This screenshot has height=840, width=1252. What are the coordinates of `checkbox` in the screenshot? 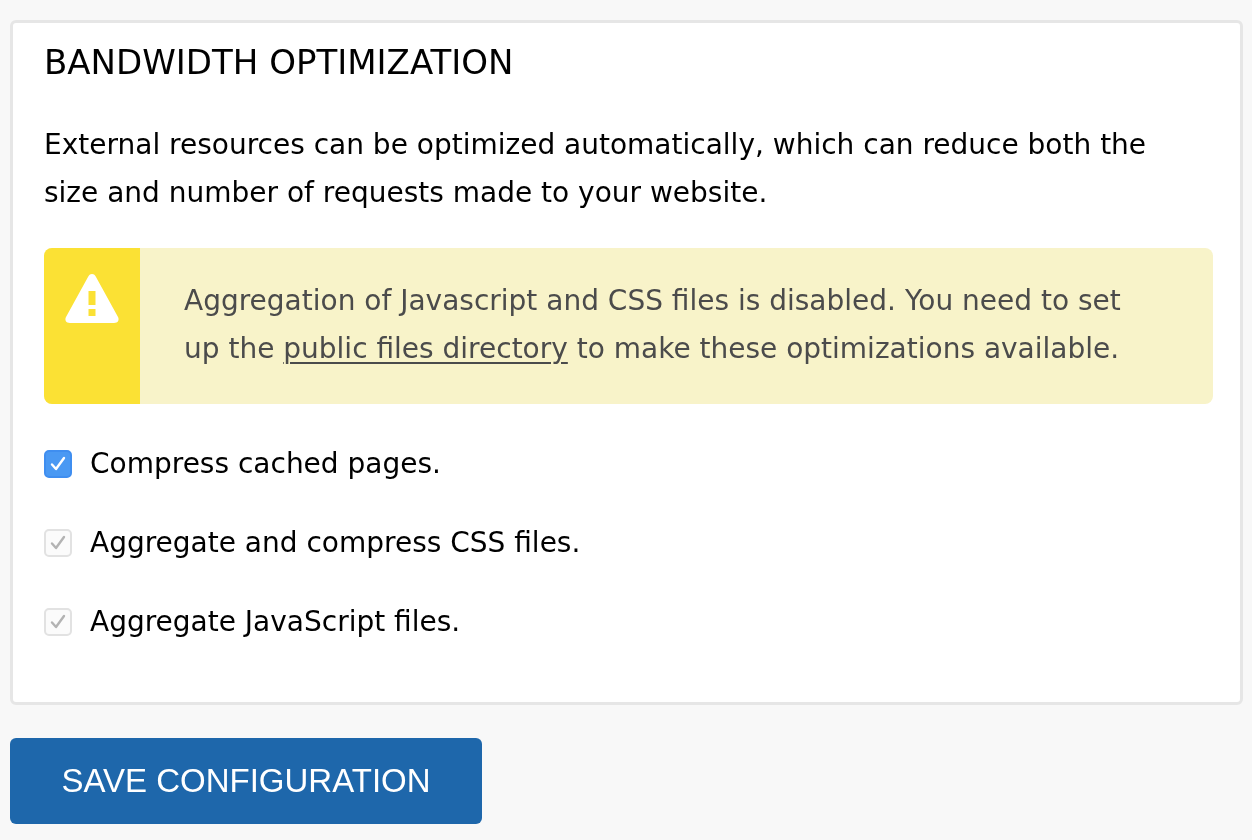 It's located at (58, 464).